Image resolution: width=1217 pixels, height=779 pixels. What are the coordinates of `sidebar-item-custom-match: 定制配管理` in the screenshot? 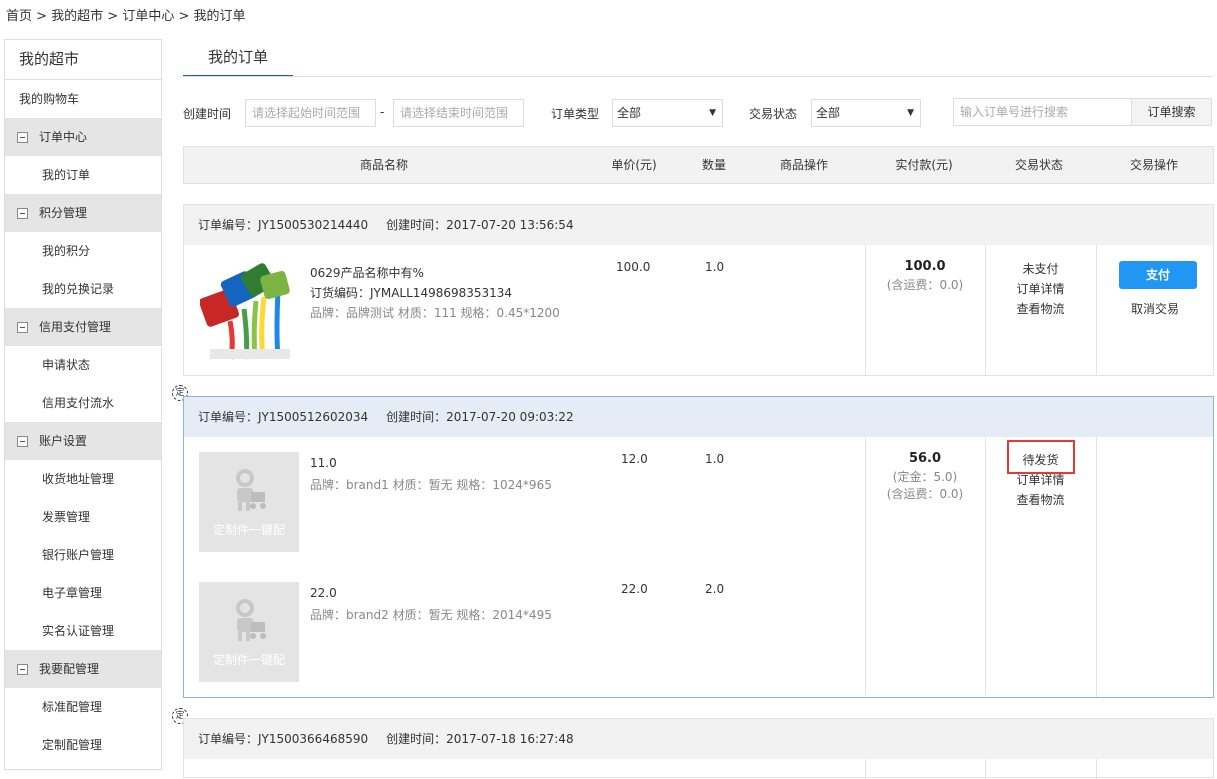 It's located at (83, 745).